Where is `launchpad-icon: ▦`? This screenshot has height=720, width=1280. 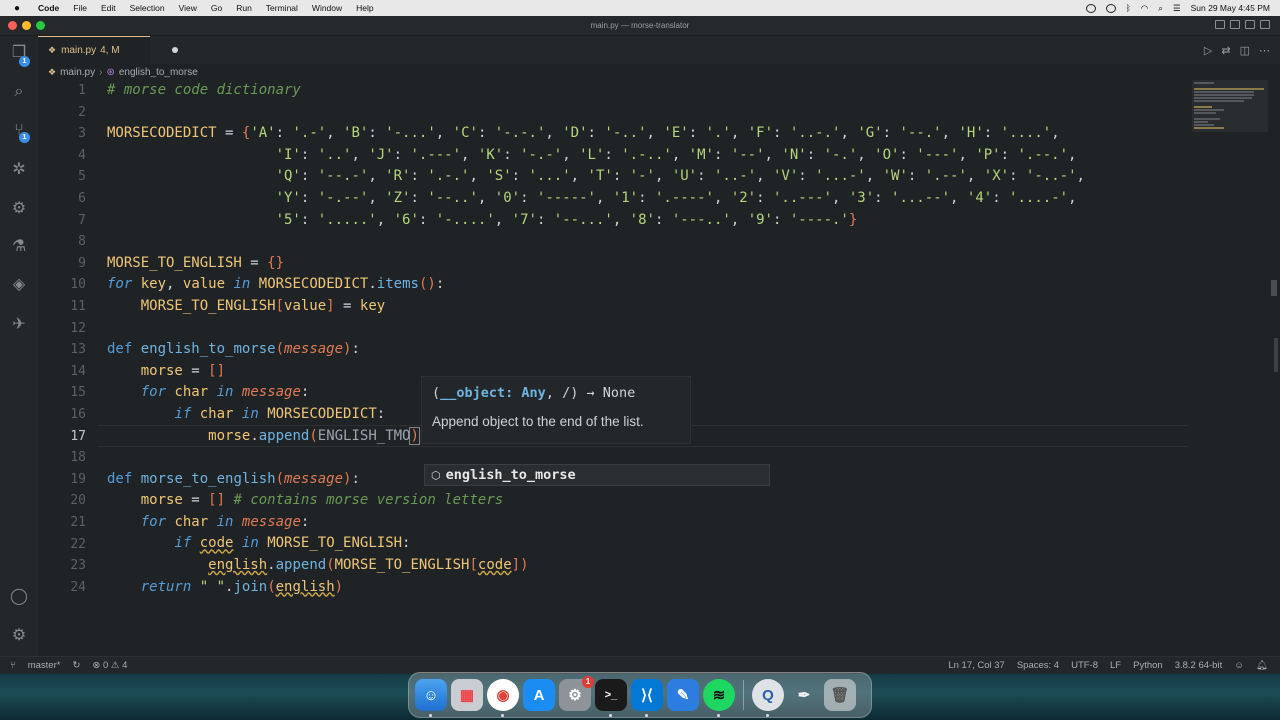 launchpad-icon: ▦ is located at coordinates (467, 695).